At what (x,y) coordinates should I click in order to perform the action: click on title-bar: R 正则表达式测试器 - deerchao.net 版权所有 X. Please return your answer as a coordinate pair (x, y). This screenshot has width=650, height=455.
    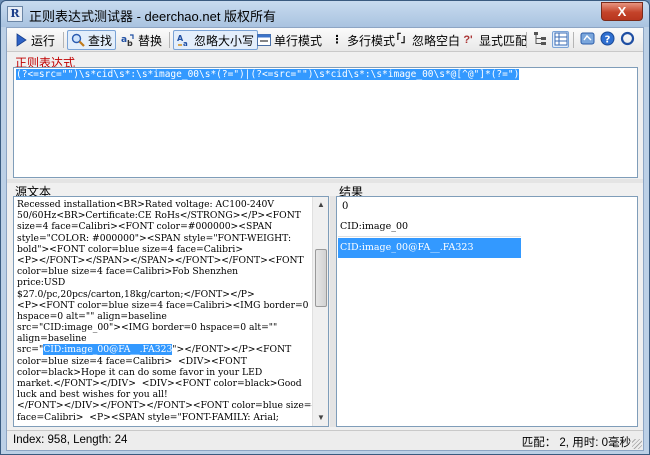
    Looking at the image, I should click on (325, 14).